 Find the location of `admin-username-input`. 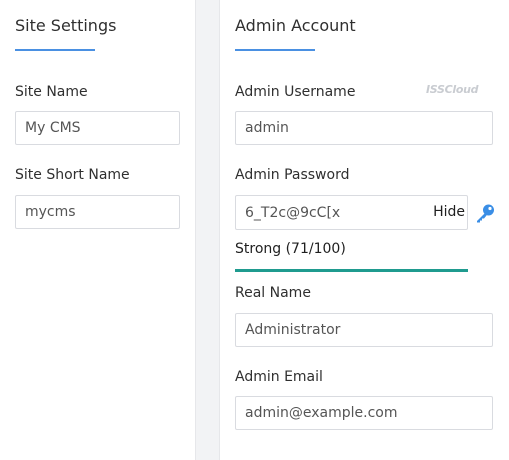

admin-username-input is located at coordinates (364, 128).